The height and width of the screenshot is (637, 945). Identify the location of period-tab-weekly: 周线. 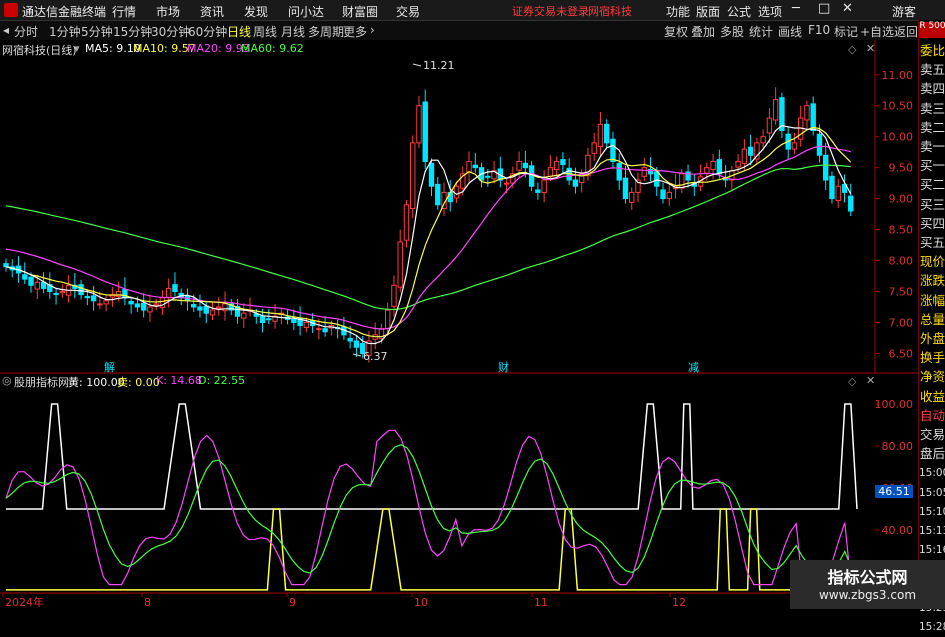
(265, 31).